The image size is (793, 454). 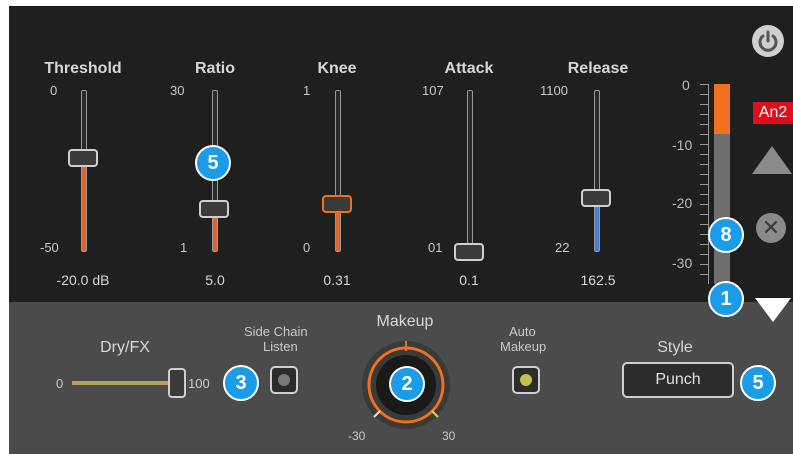 I want to click on meter-tick-10: -10, so click(x=682, y=145).